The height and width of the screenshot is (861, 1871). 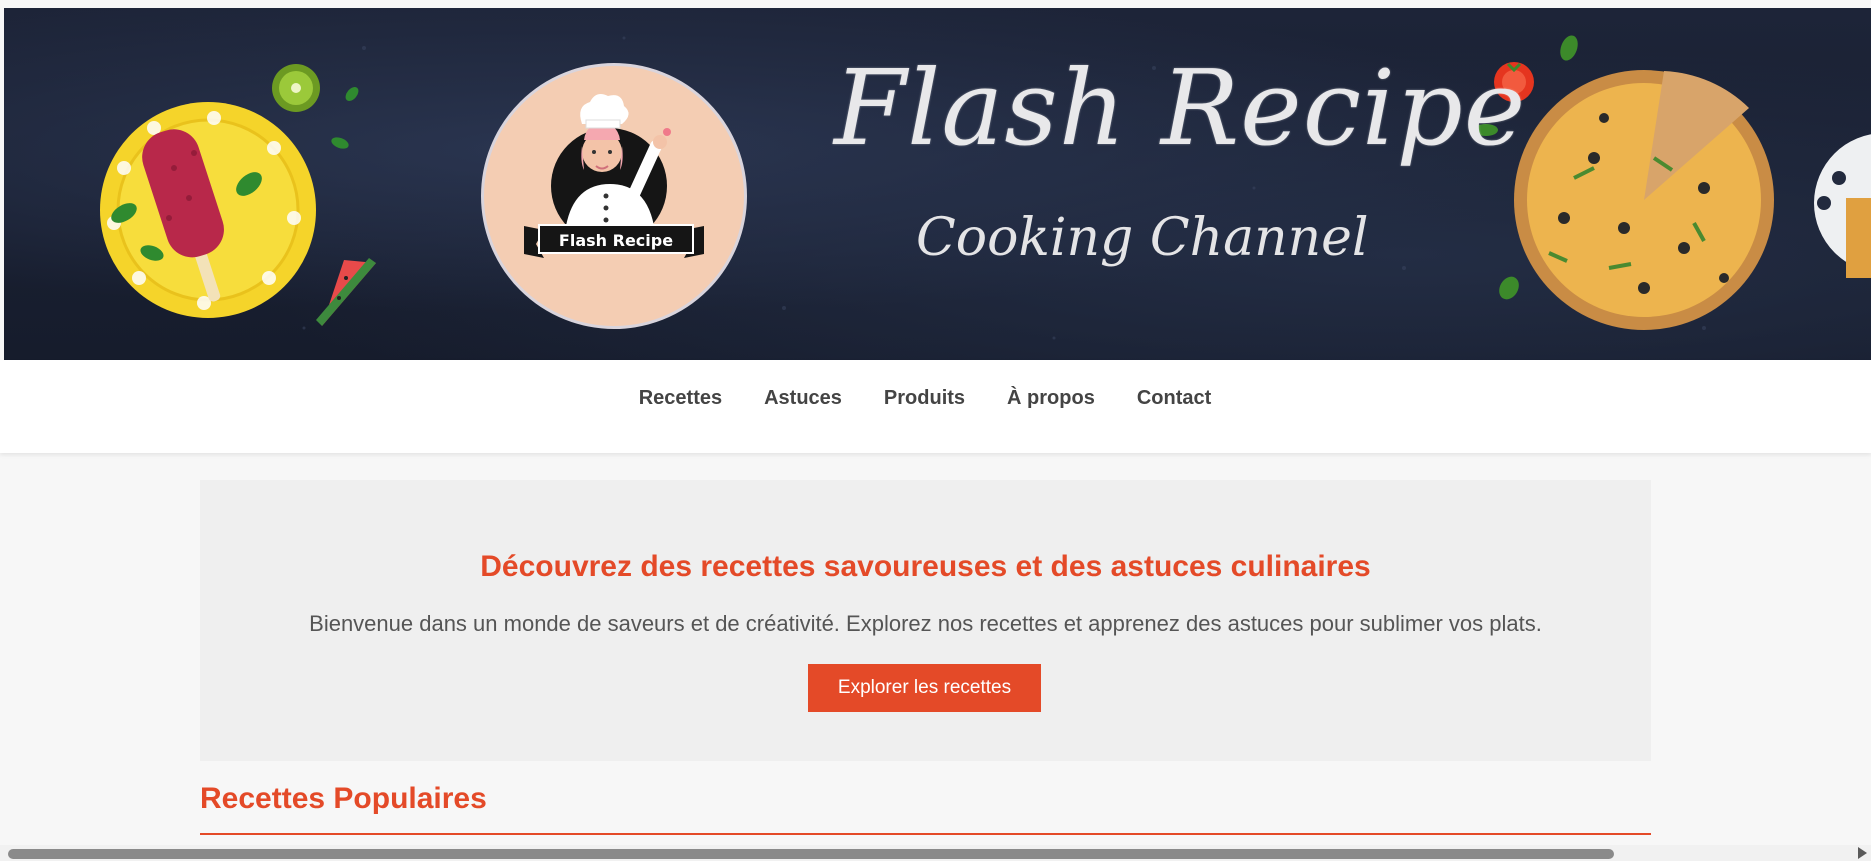 What do you see at coordinates (924, 688) in the screenshot?
I see `explore-recipes-button: Explorer les recettes` at bounding box center [924, 688].